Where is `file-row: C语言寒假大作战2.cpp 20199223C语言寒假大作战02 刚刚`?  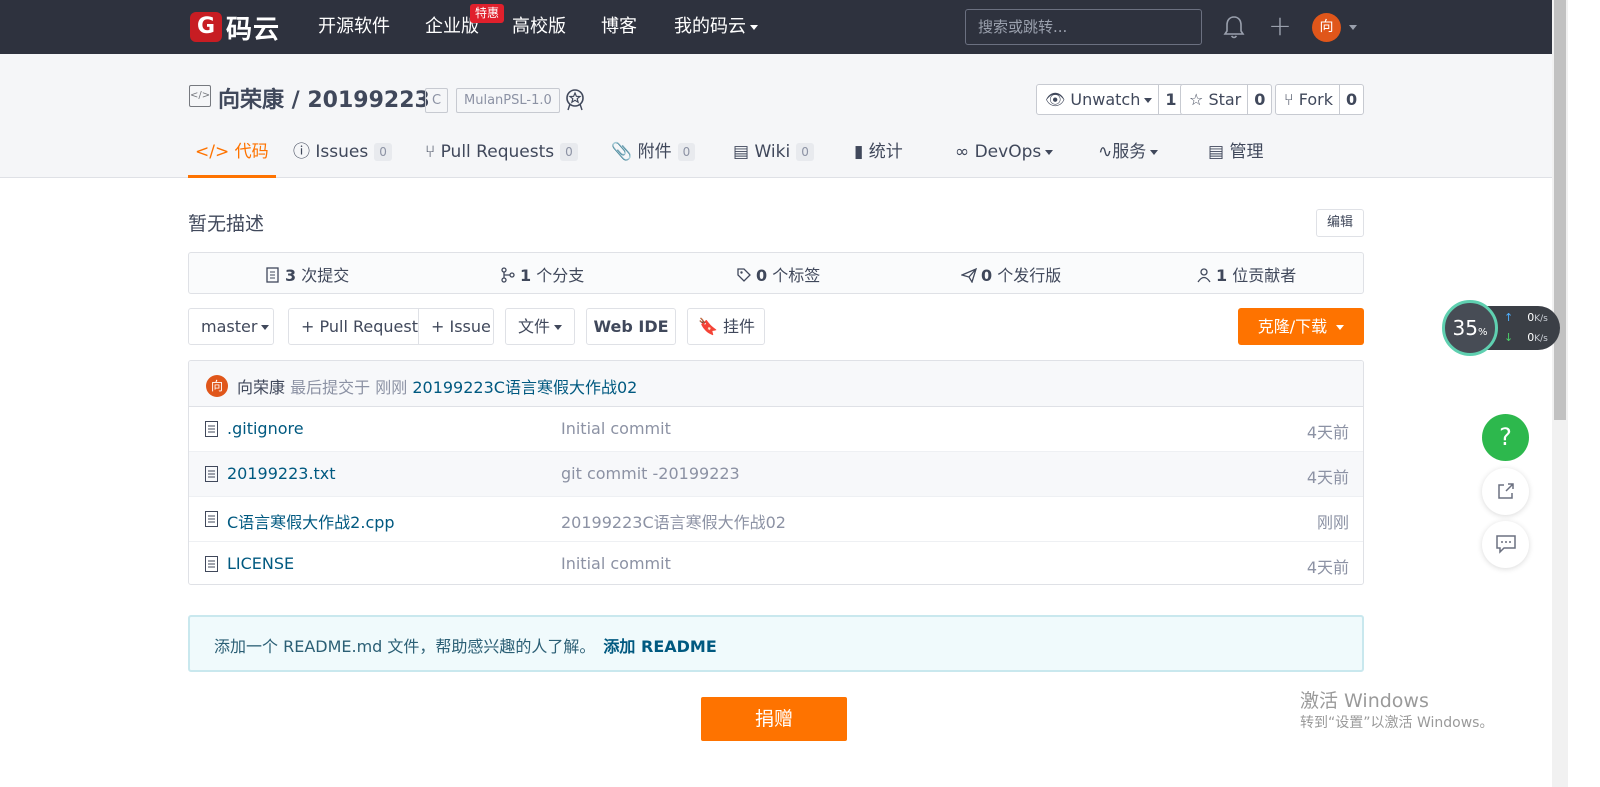
file-row: C语言寒假大作战2.cpp 20199223C语言寒假大作战02 刚刚 is located at coordinates (776, 519).